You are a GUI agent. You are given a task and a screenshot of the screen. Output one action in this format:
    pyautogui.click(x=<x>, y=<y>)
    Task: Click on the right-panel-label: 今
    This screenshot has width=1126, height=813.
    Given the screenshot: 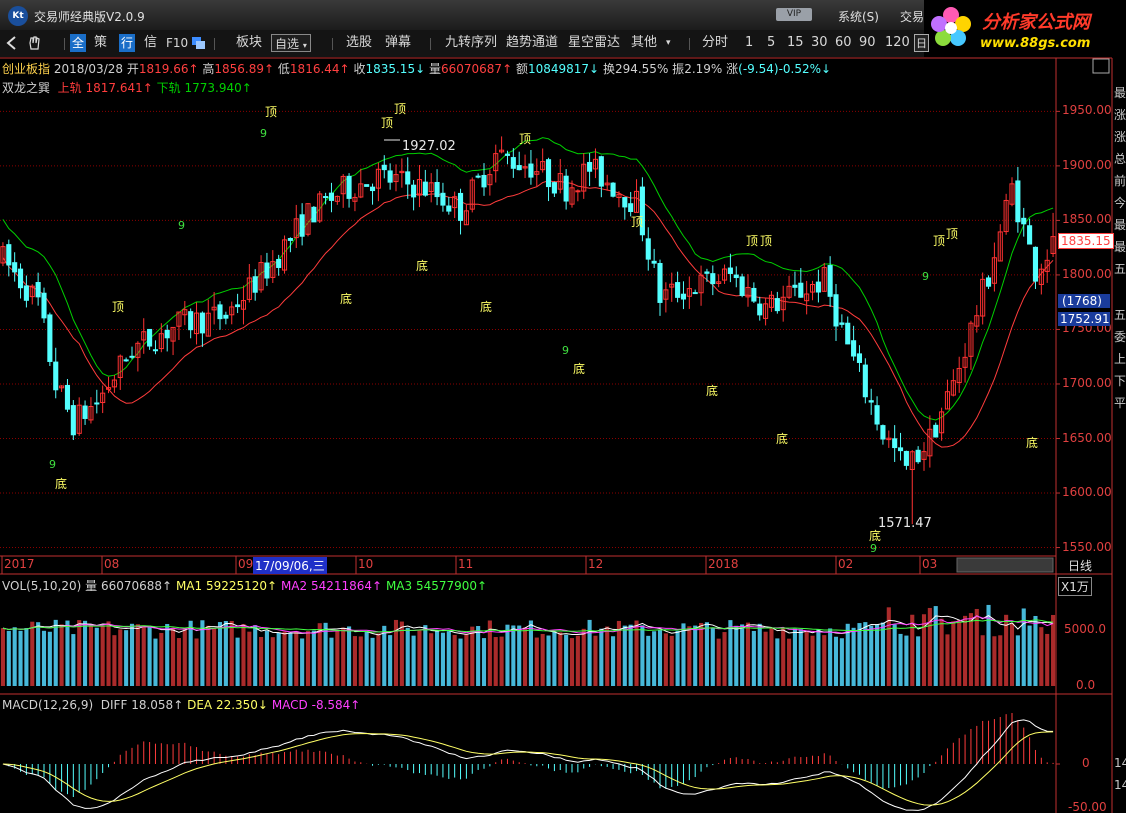 What is the action you would take?
    pyautogui.click(x=1120, y=203)
    